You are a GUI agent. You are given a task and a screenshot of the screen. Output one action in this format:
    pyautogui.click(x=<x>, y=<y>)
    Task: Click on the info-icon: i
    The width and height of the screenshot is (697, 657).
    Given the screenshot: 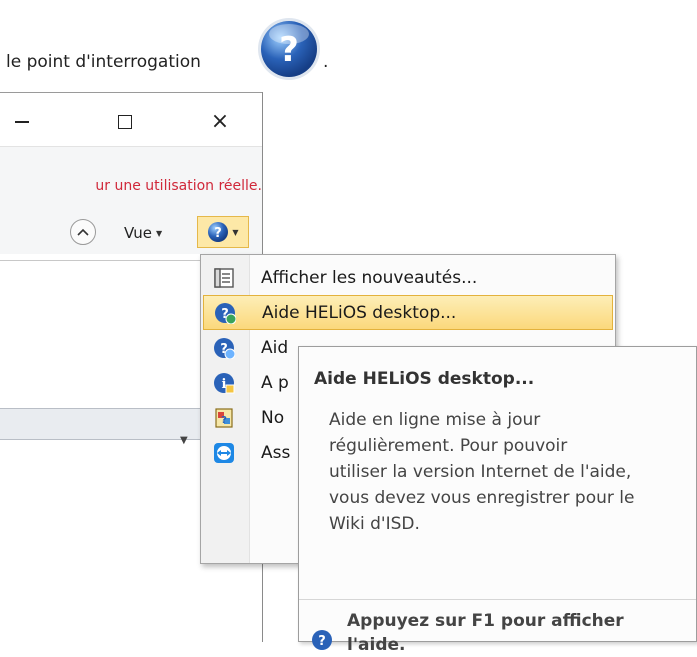 What is the action you would take?
    pyautogui.click(x=224, y=382)
    